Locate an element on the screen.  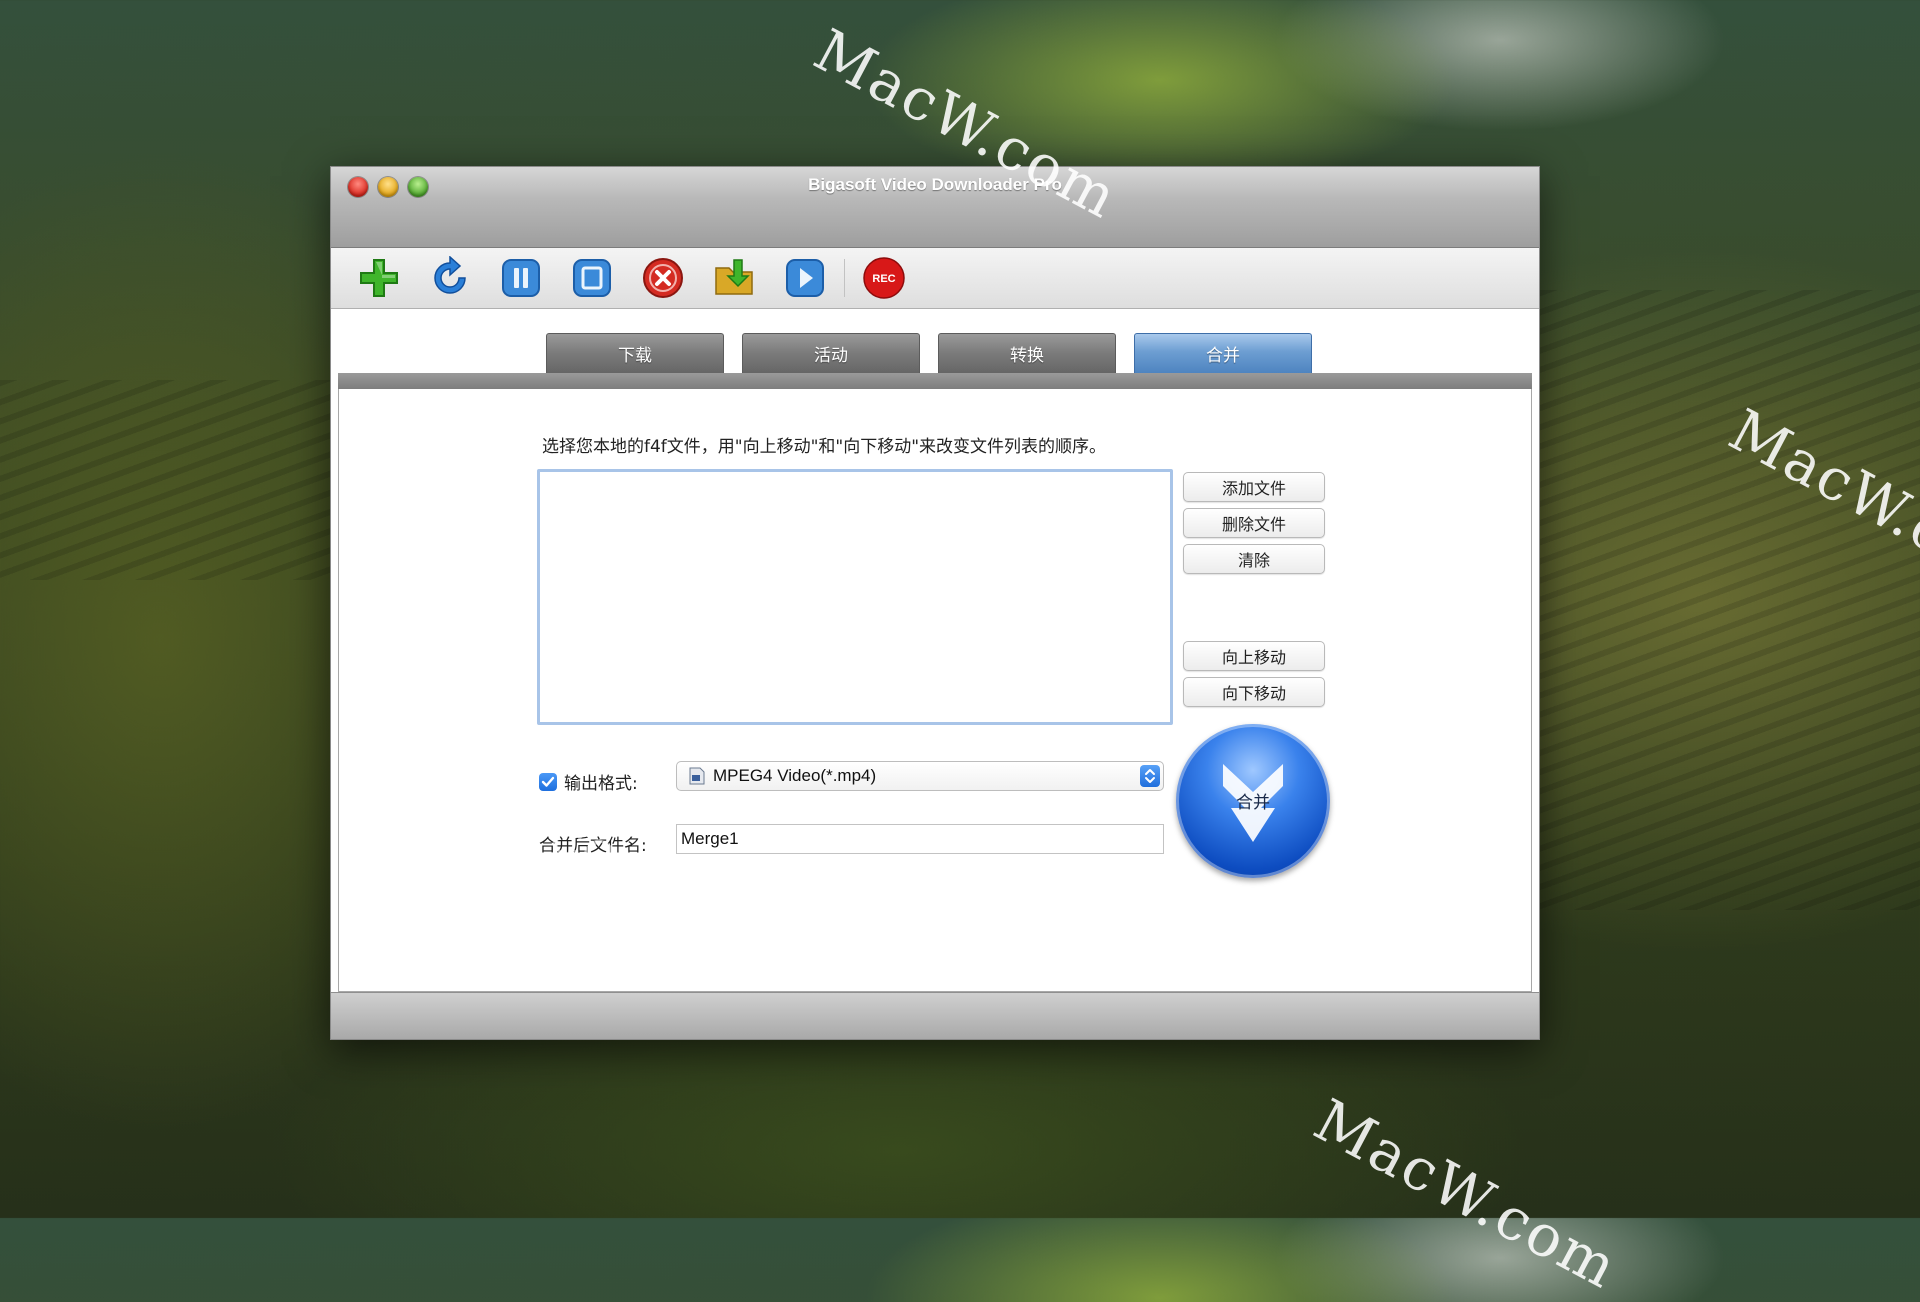
tab-strip is located at coordinates (935, 381).